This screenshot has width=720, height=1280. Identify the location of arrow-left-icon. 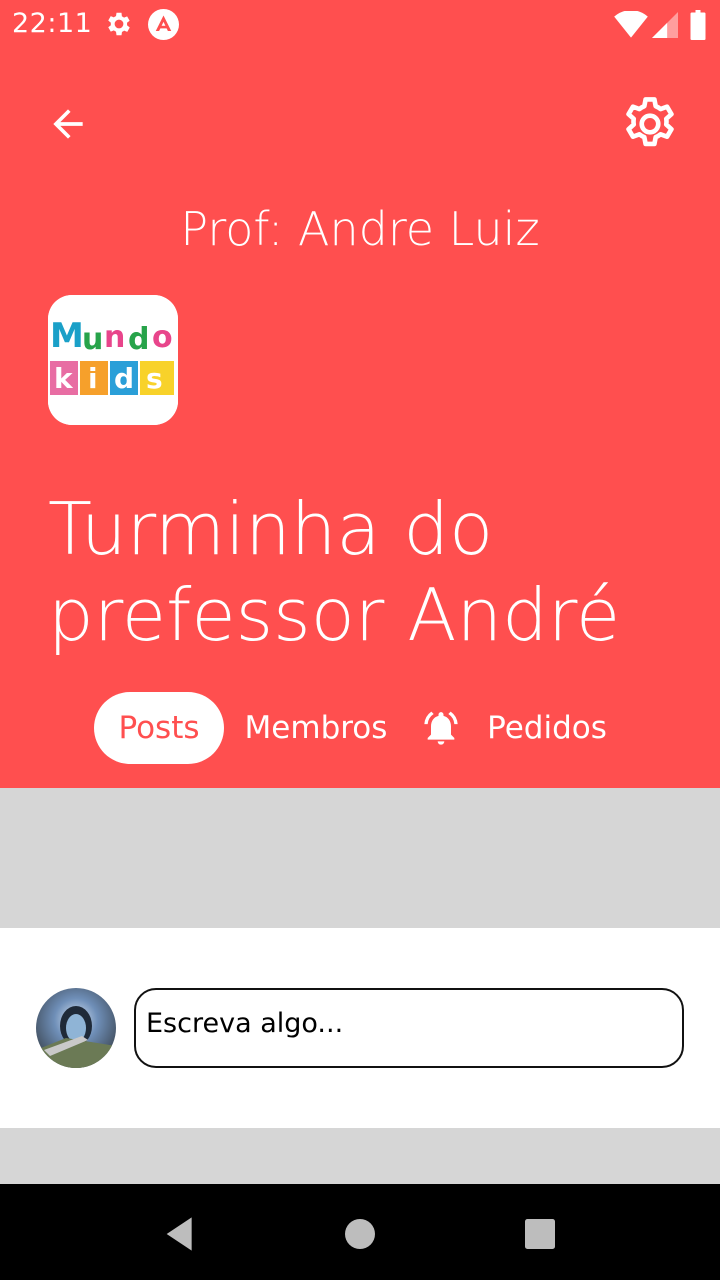
(68, 124).